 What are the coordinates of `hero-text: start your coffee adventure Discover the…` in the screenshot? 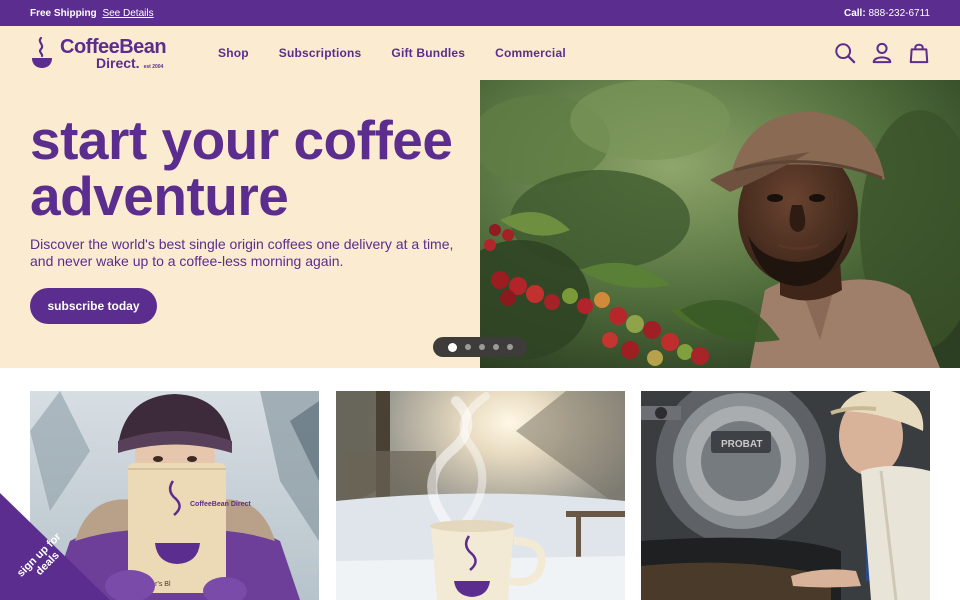 It's located at (252, 191).